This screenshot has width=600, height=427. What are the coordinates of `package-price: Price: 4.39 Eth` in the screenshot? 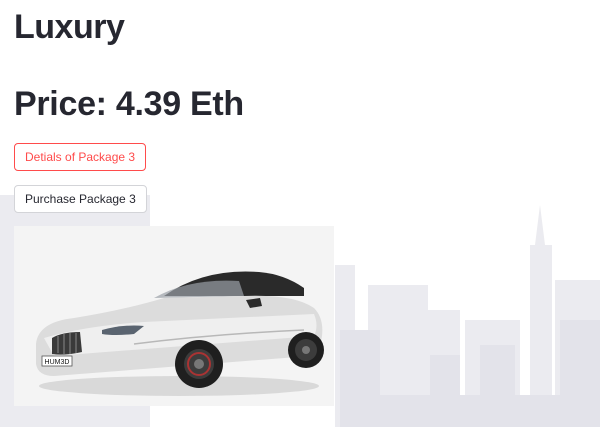 It's located at (129, 104).